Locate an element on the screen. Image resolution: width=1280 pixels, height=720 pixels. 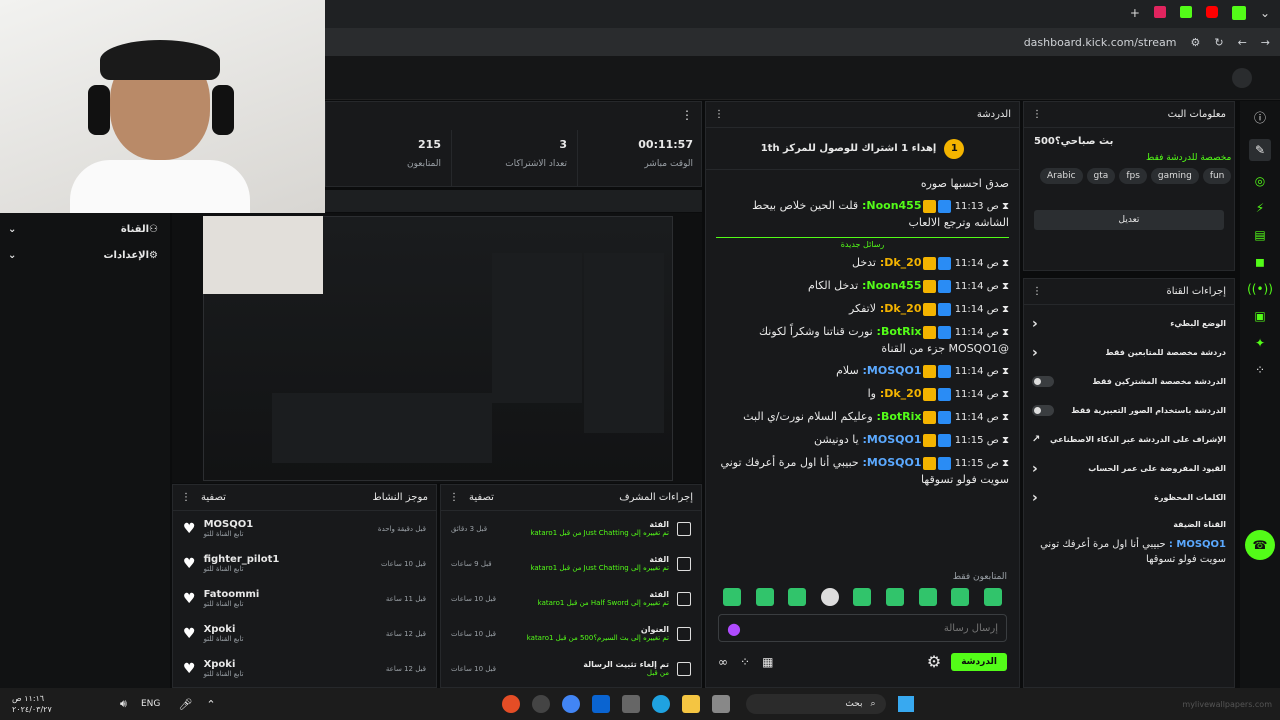
chat-message: ⧗ ص 11:14 Dk_20: وا is located at coordinates (862, 394).